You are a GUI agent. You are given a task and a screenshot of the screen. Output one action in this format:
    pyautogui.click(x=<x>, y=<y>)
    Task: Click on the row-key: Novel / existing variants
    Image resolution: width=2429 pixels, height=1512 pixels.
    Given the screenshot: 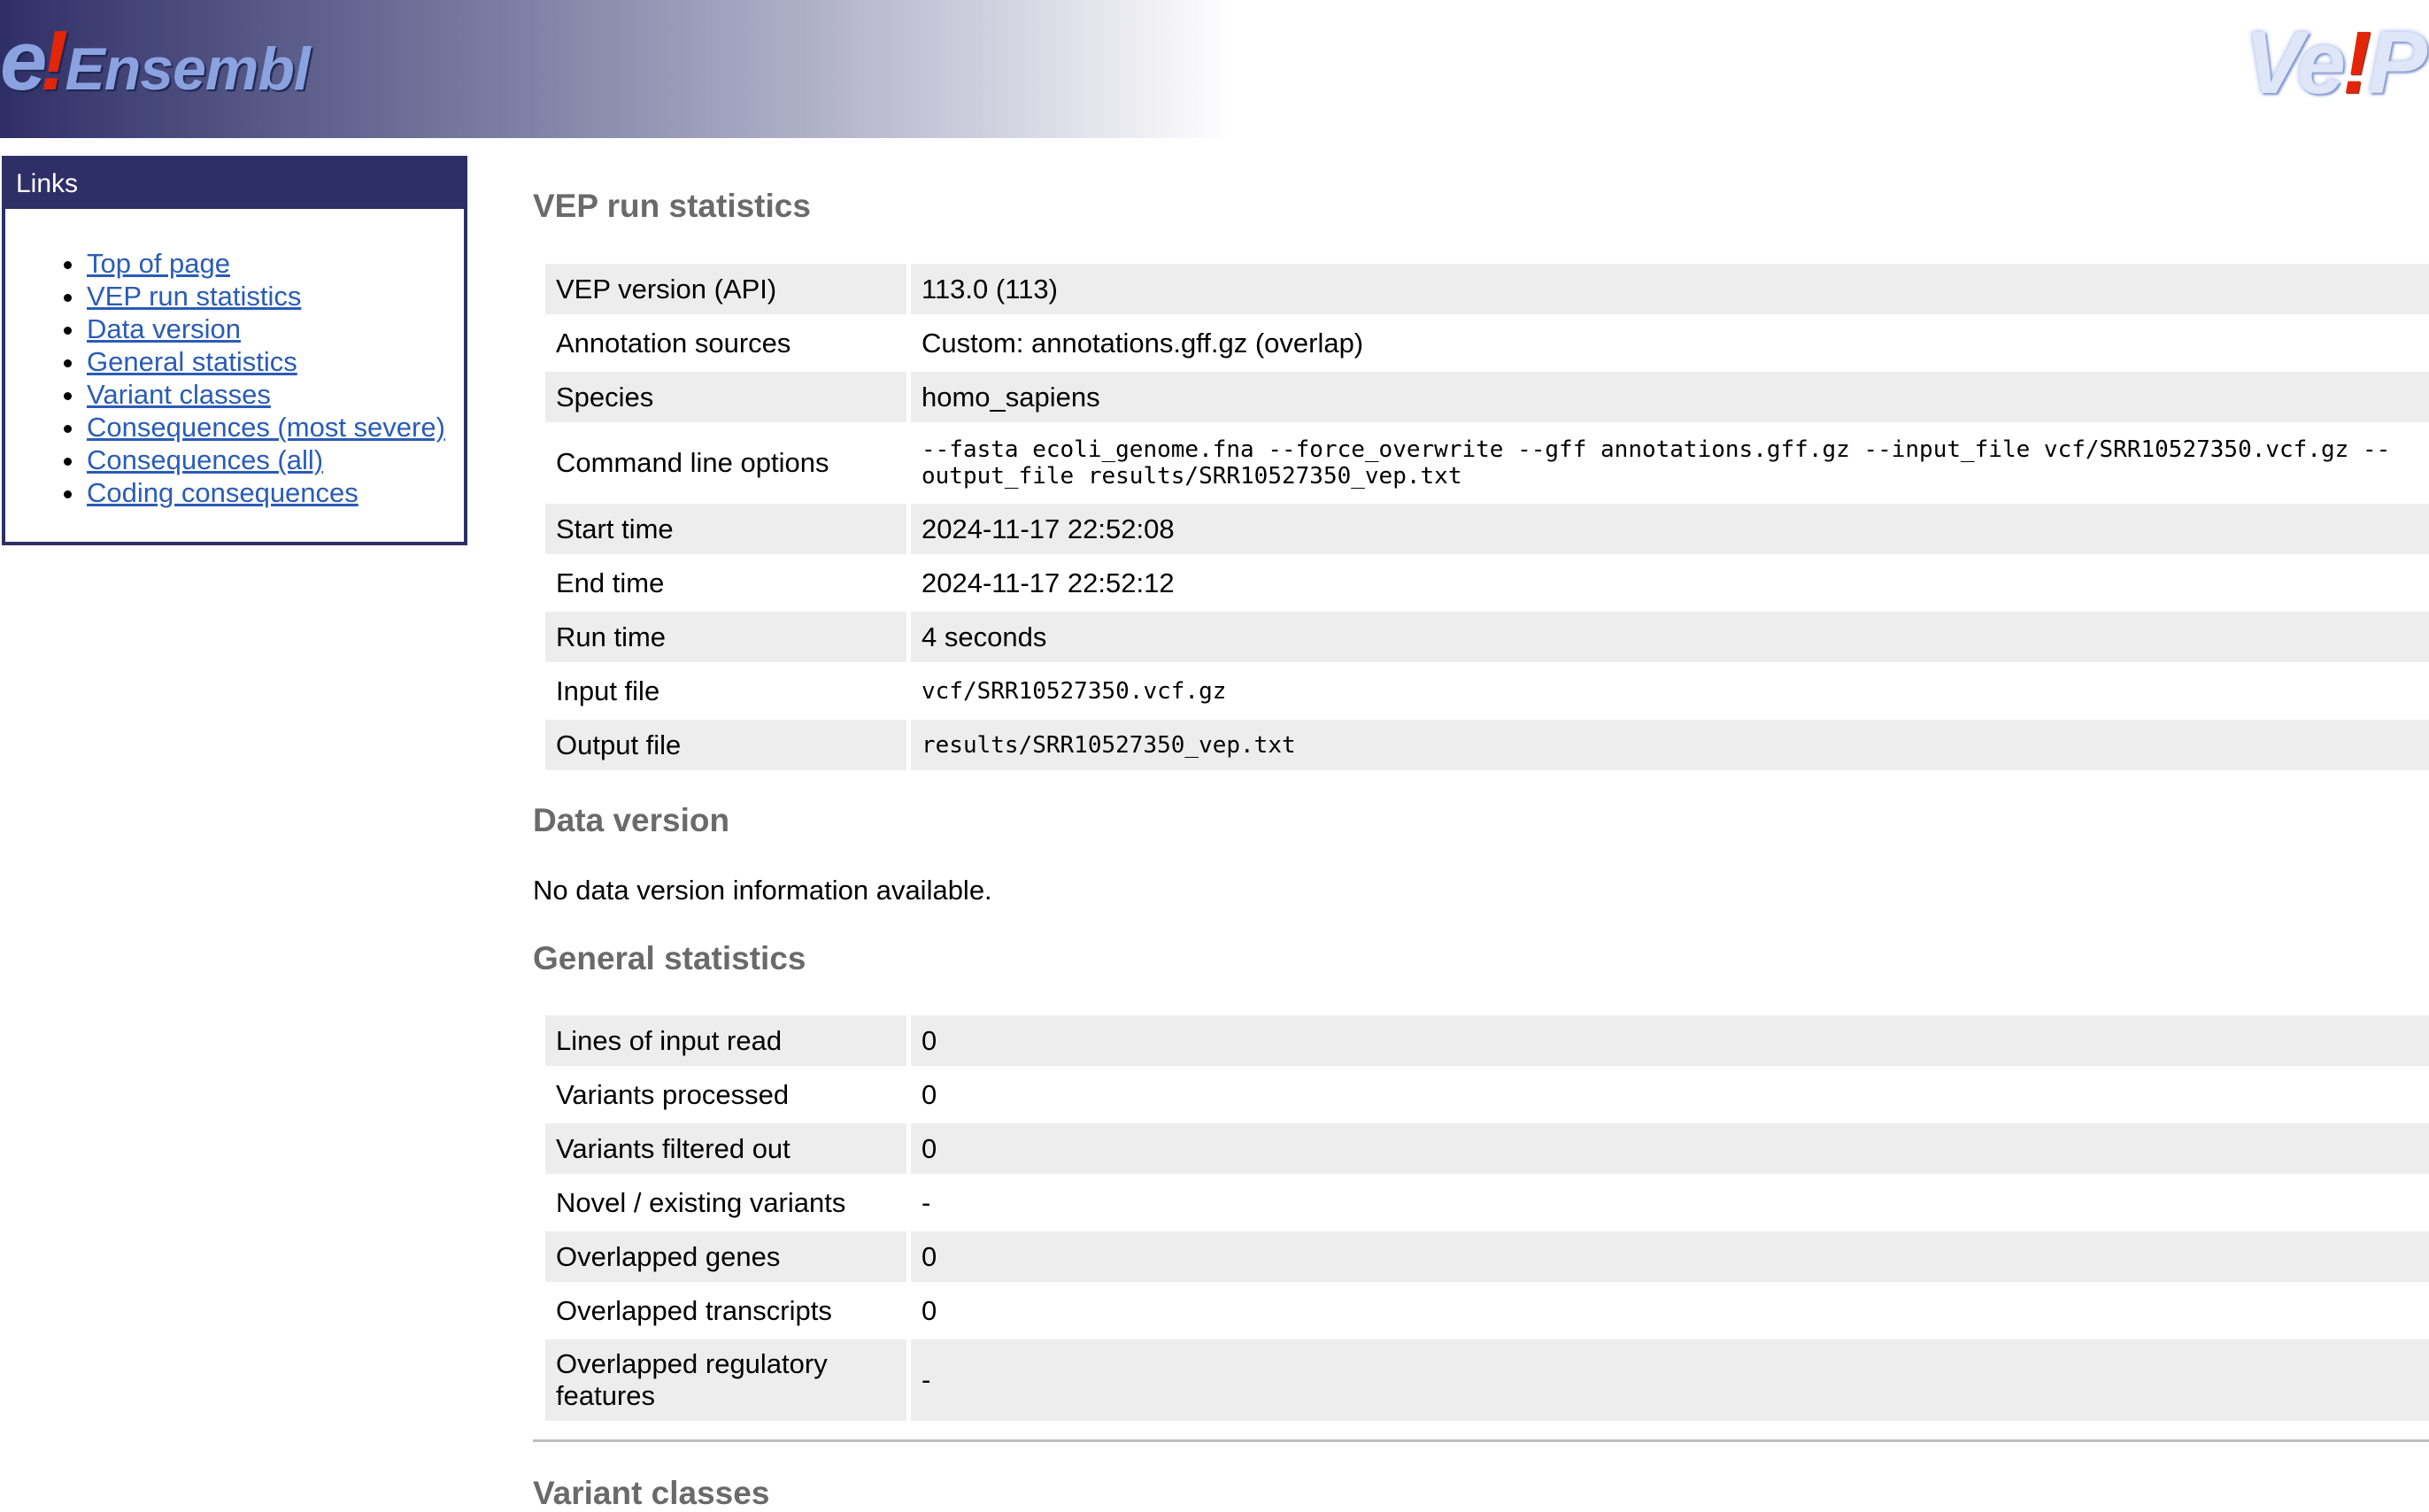 What is the action you would take?
    pyautogui.click(x=728, y=1202)
    